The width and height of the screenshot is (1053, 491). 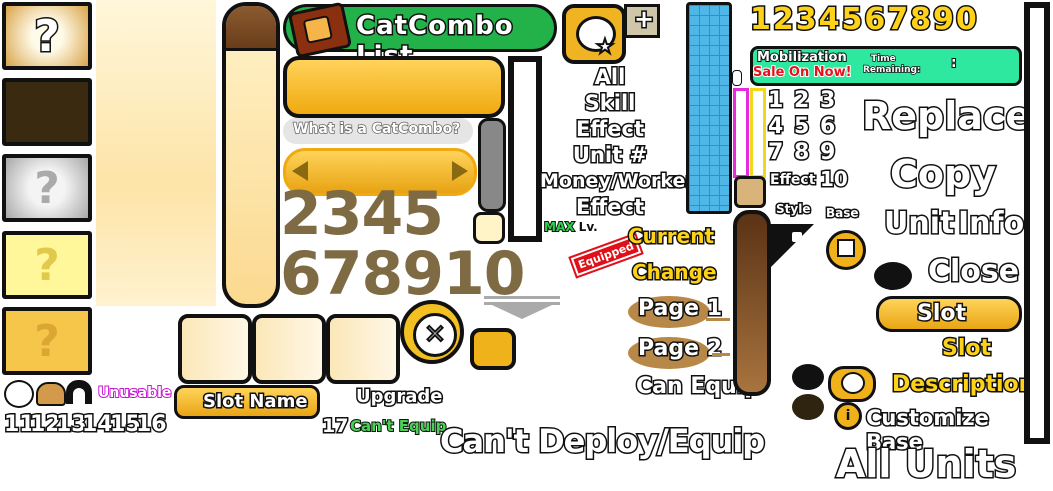 I want to click on category-effect: Effect, so click(x=610, y=129).